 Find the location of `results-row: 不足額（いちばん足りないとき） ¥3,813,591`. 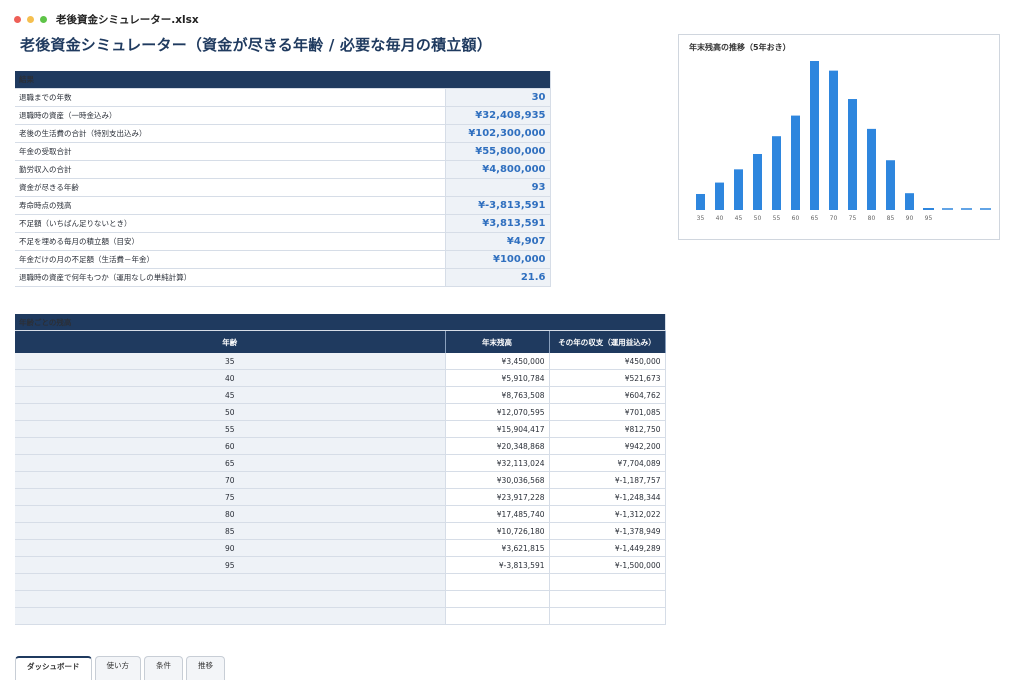

results-row: 不足額（いちばん足りないとき） ¥3,813,591 is located at coordinates (283, 223).